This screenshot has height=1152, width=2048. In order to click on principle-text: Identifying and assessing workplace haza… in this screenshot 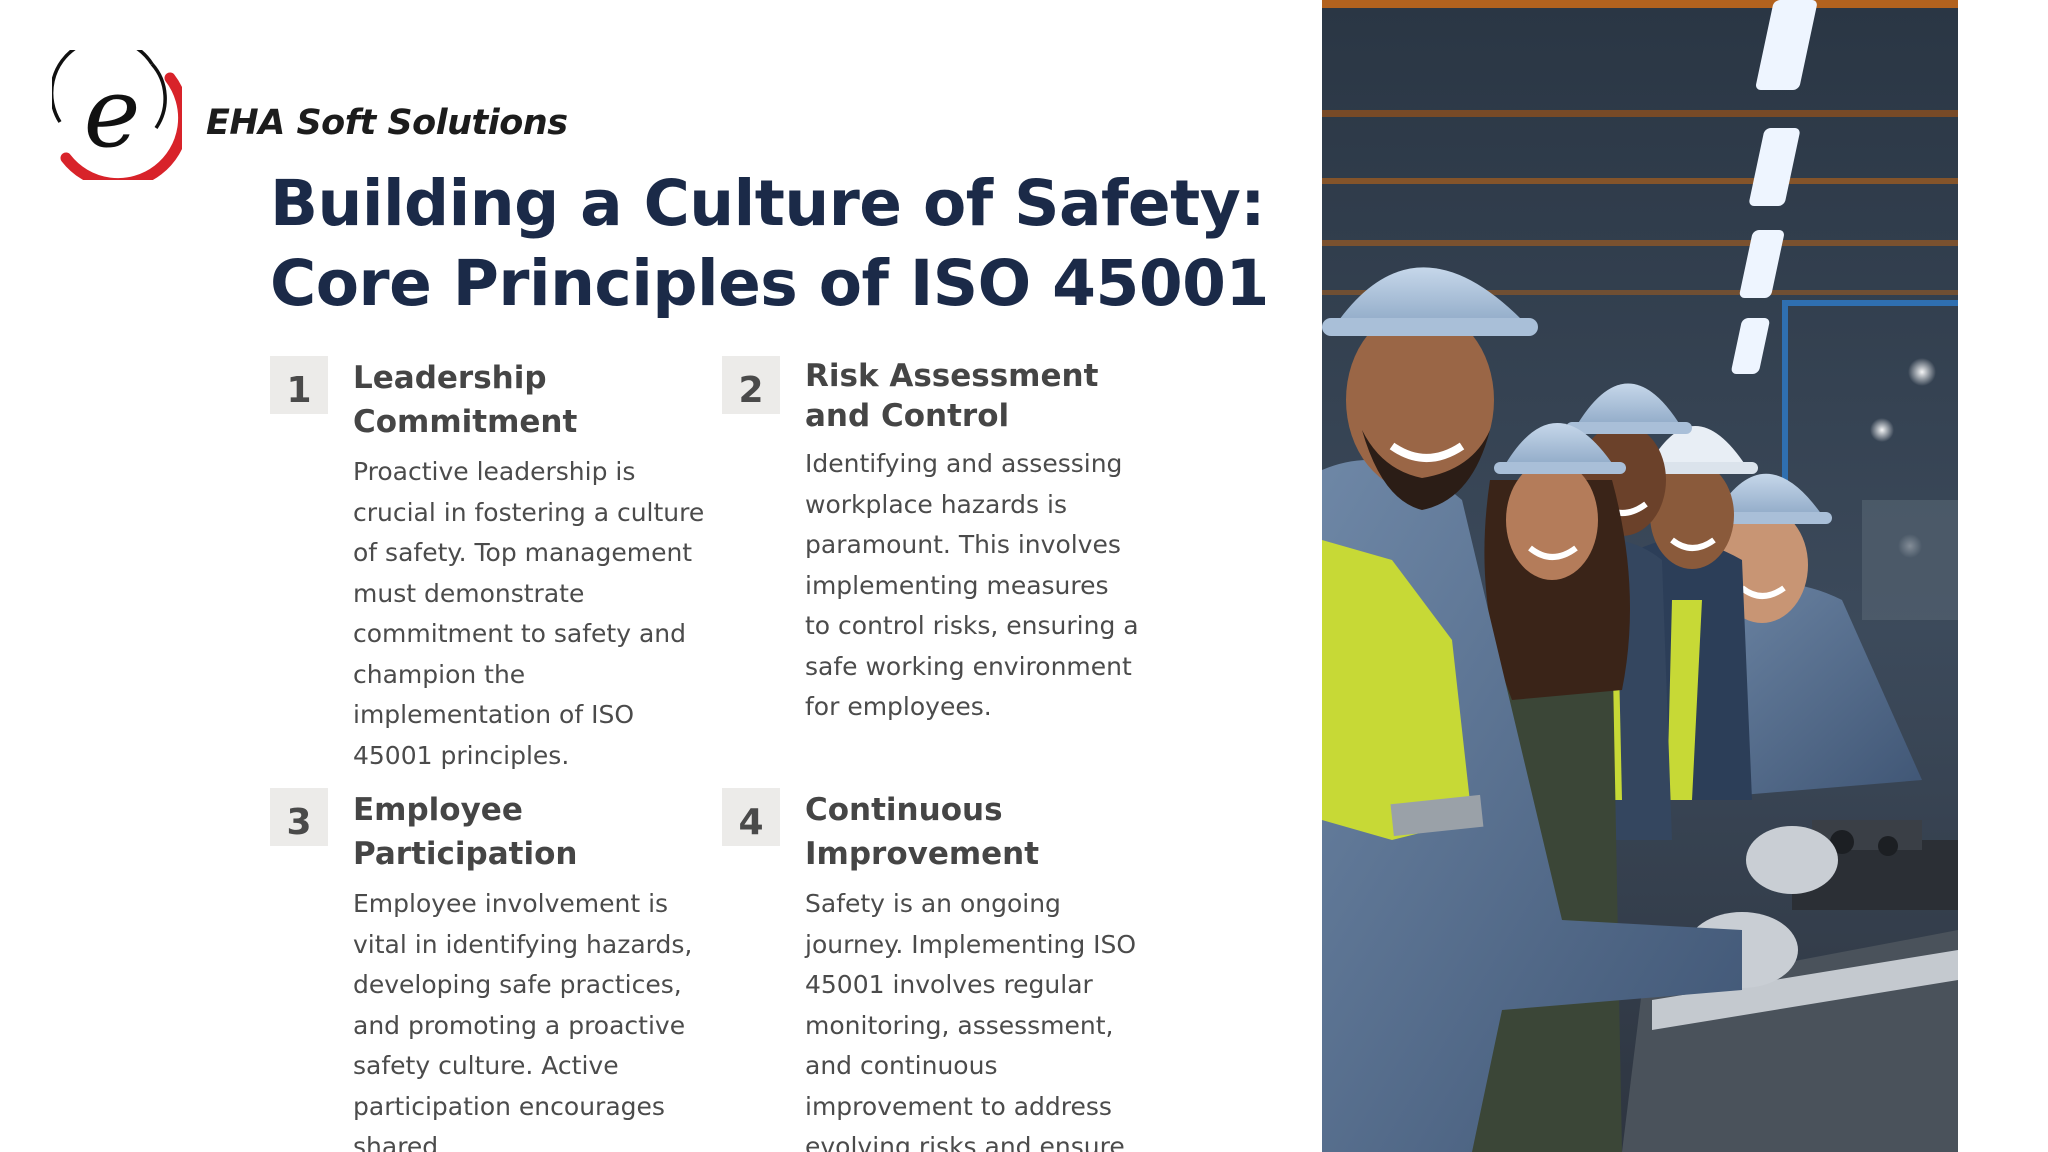, I will do `click(972, 585)`.